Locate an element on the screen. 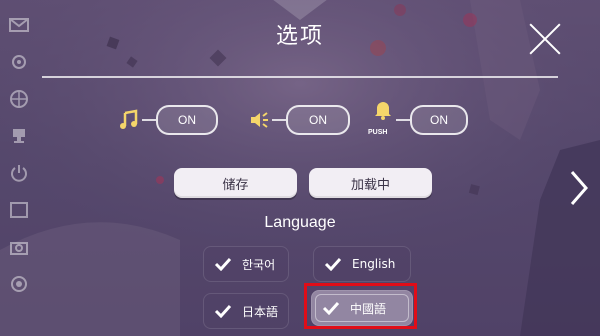 This screenshot has height=336, width=600. push-badge: PUSH is located at coordinates (378, 132).